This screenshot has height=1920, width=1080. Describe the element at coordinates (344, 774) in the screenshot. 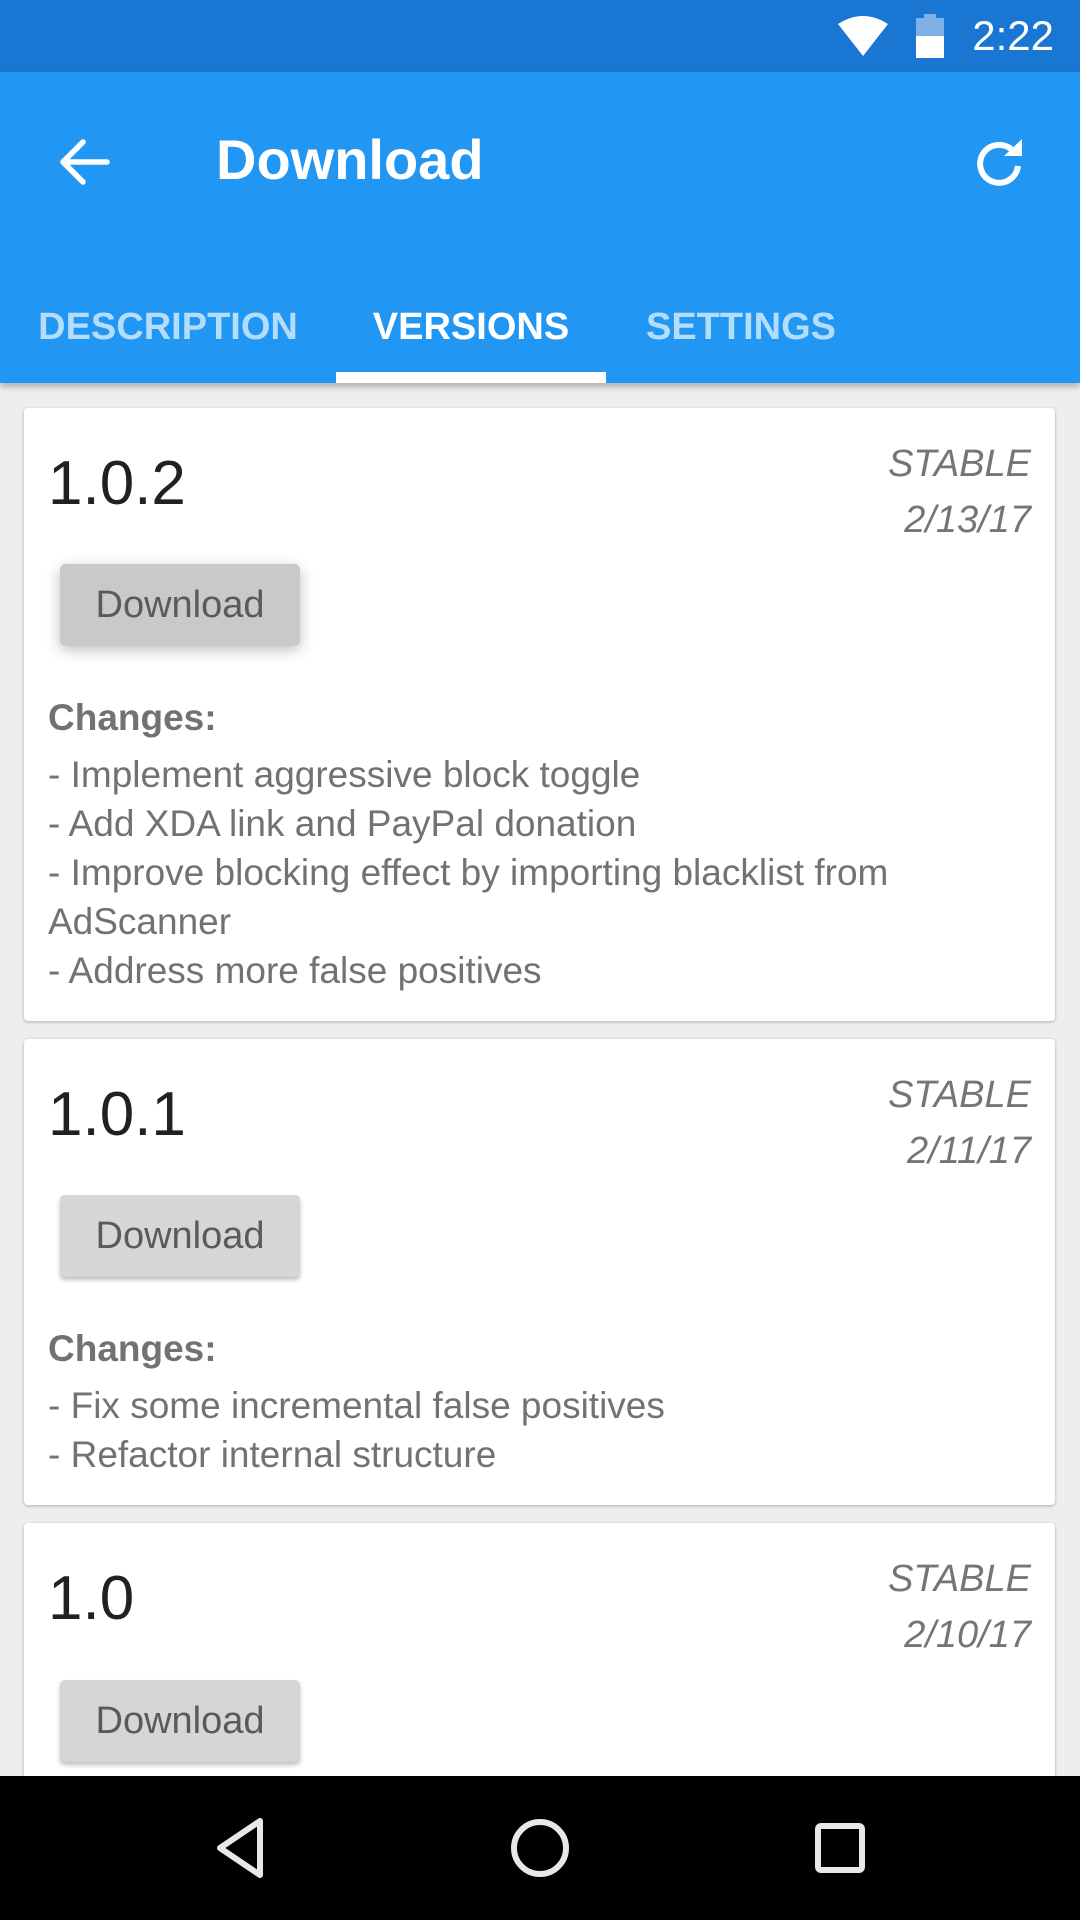

I see `change-item: - Implement aggressive block toggle` at that location.